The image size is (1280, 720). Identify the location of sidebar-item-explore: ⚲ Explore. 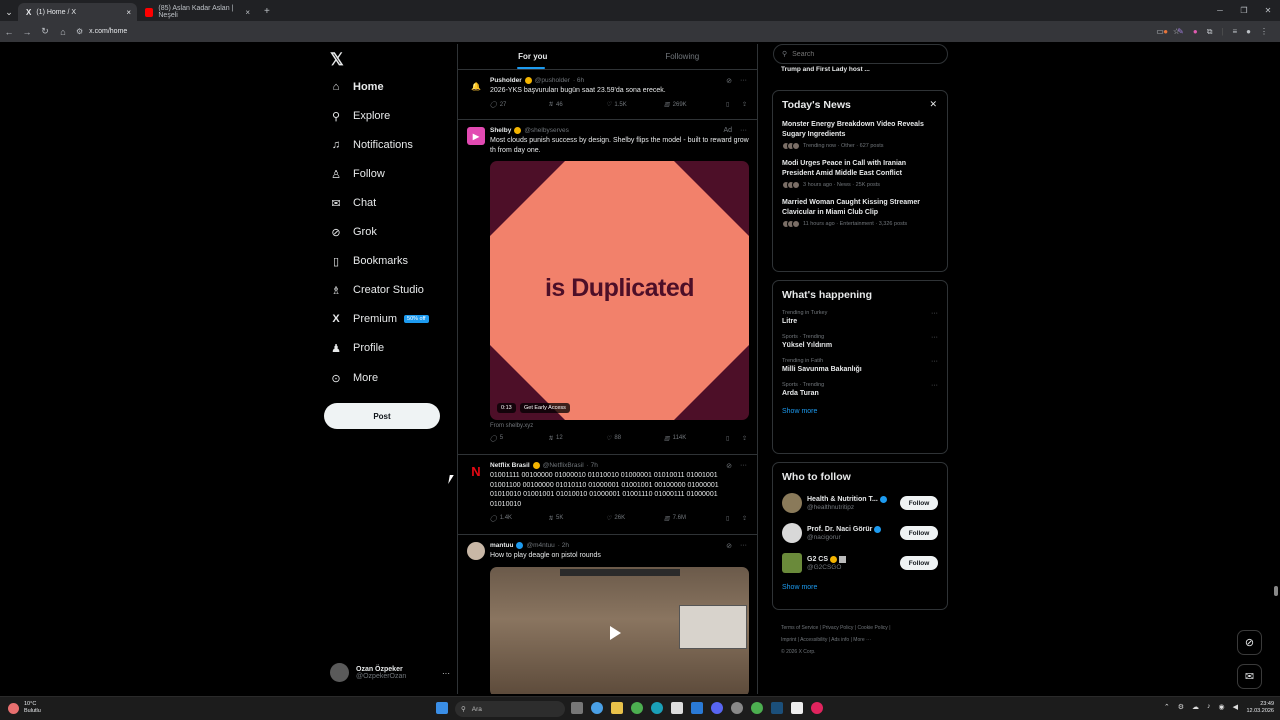
(360, 116).